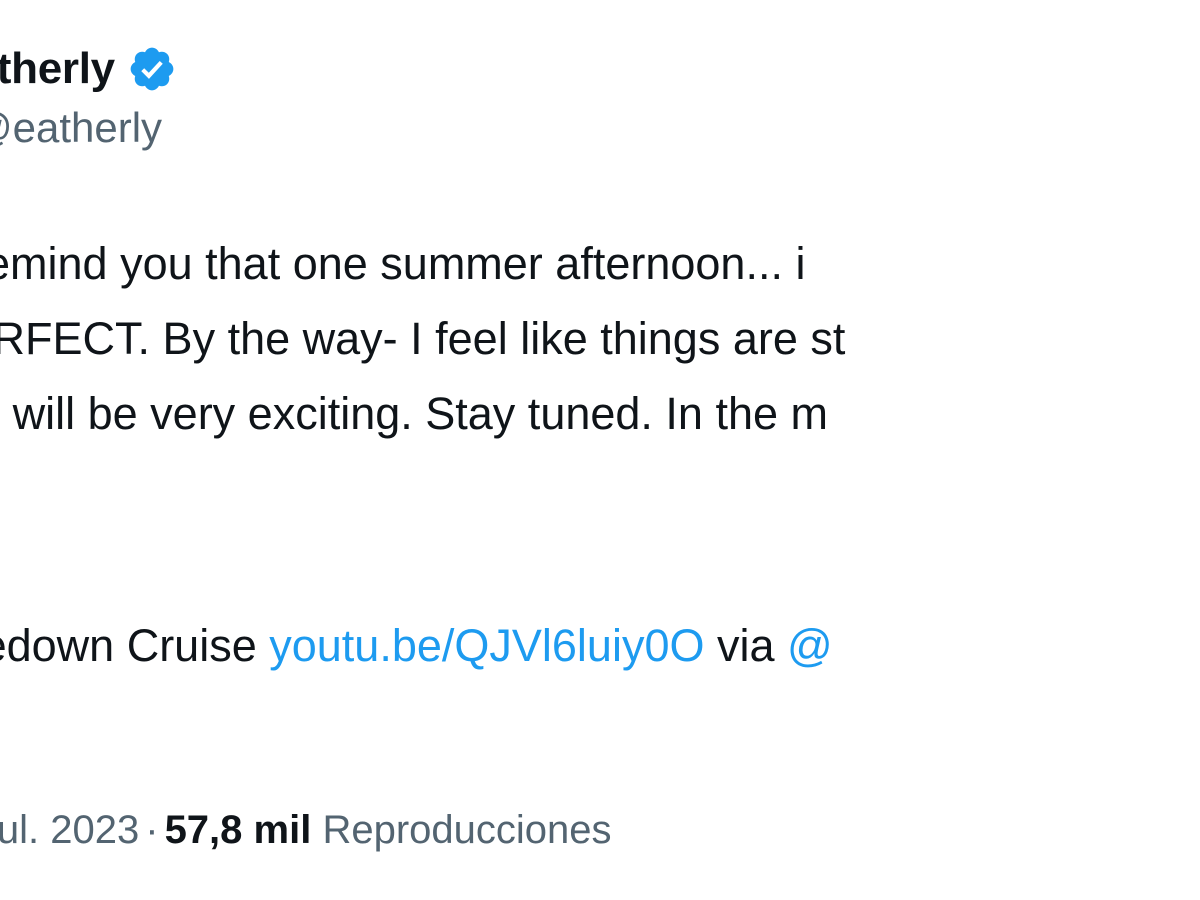 This screenshot has width=1200, height=900. What do you see at coordinates (745, 645) in the screenshot?
I see `link-via-text: via` at bounding box center [745, 645].